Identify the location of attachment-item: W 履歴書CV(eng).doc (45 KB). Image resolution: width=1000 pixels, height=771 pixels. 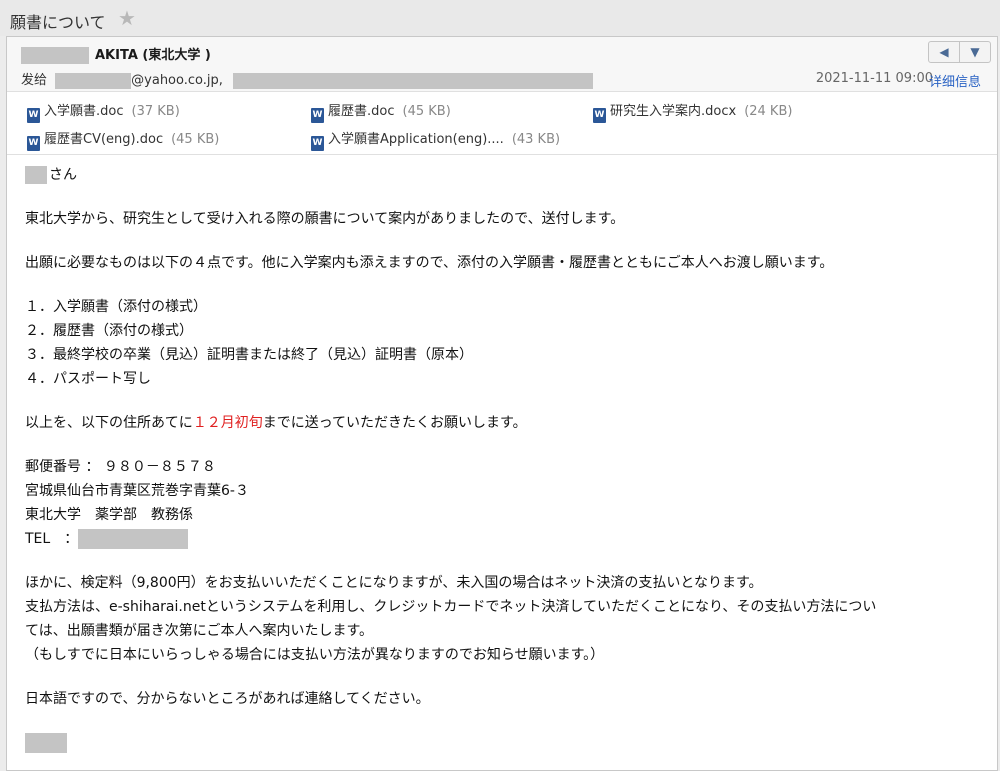
(123, 139).